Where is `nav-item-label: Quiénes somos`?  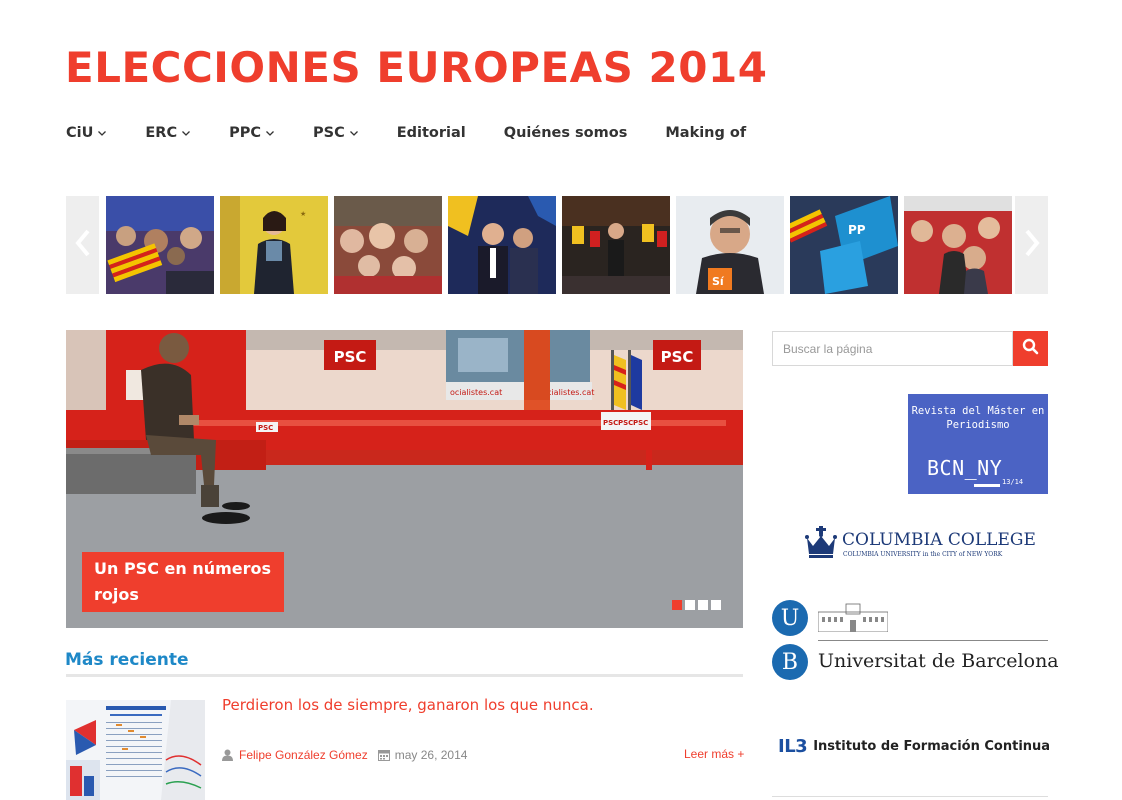
nav-item-label: Quiénes somos is located at coordinates (565, 133).